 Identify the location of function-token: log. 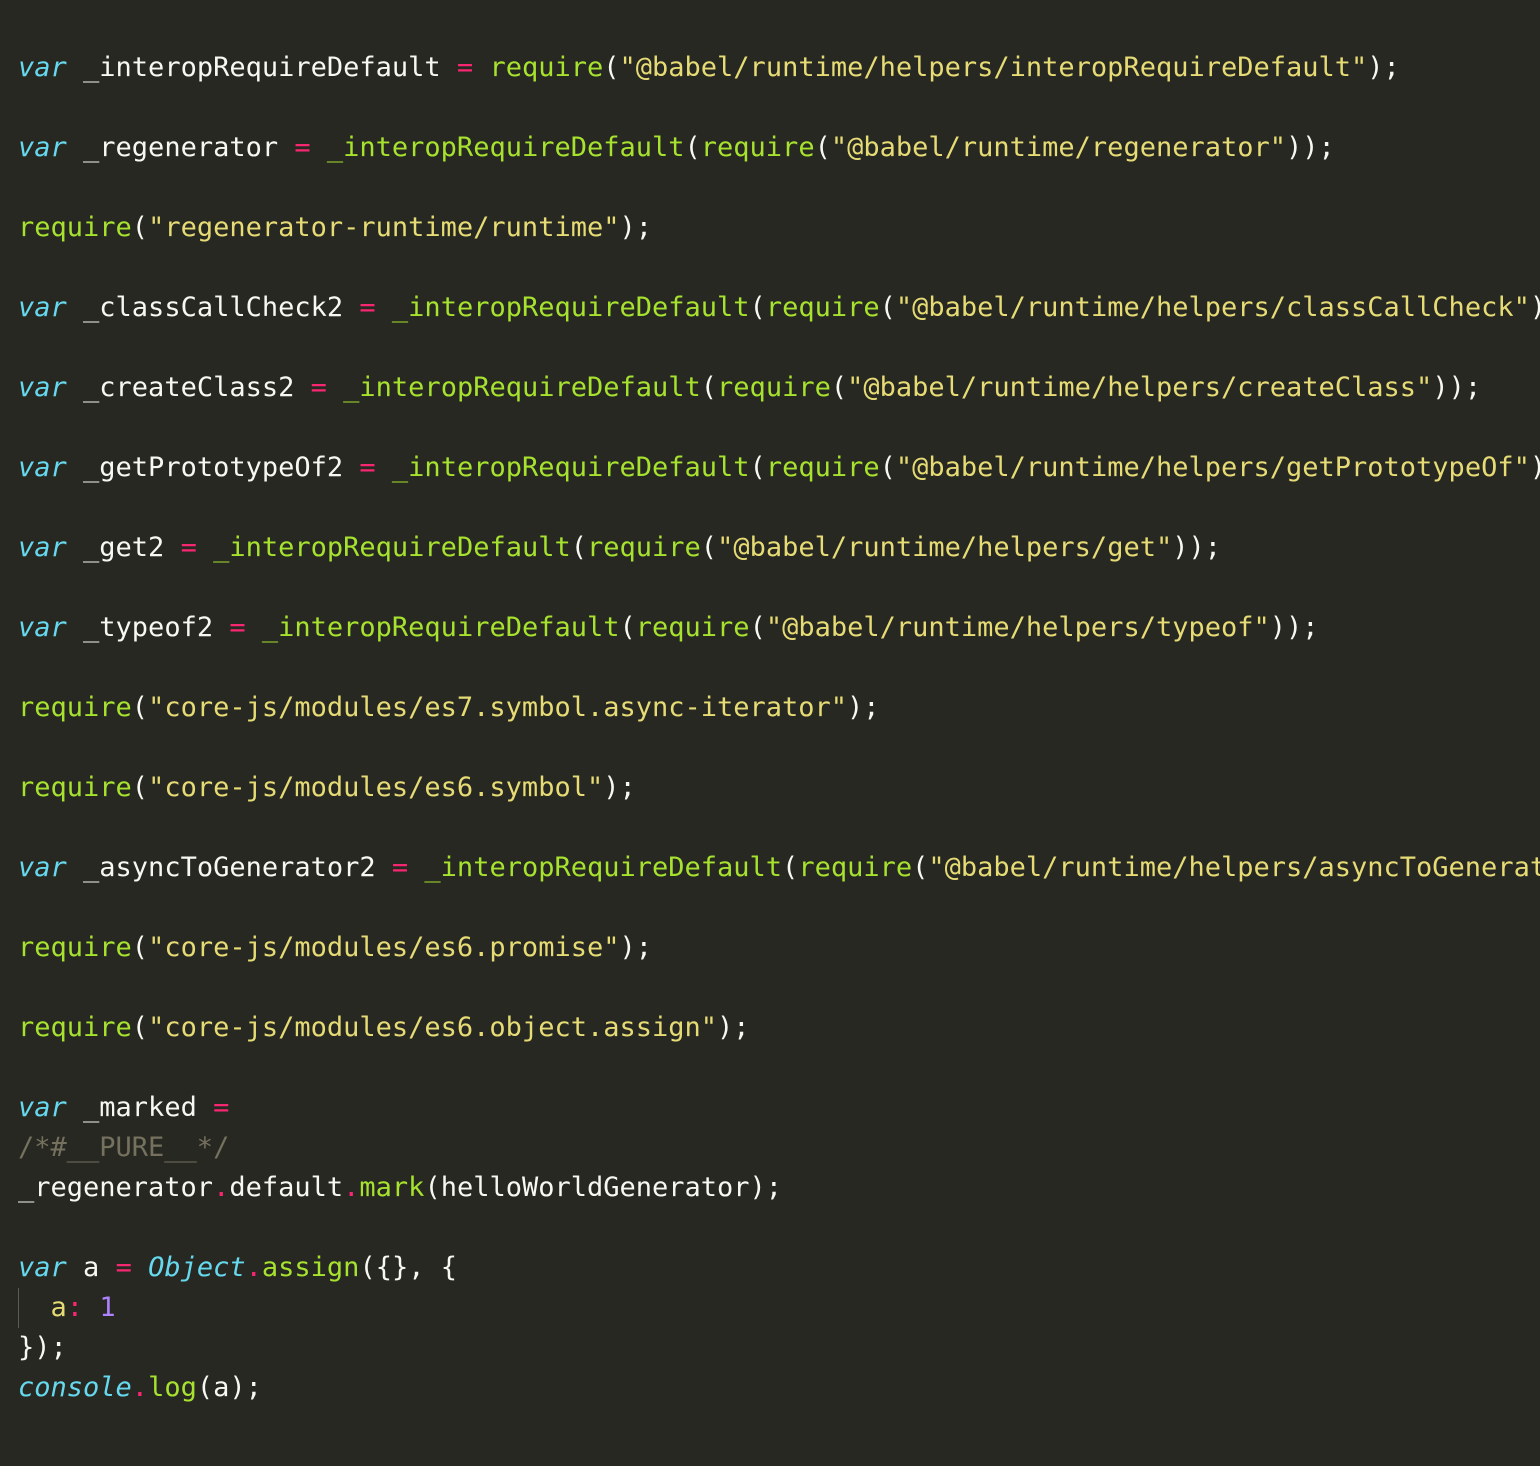
(172, 1387).